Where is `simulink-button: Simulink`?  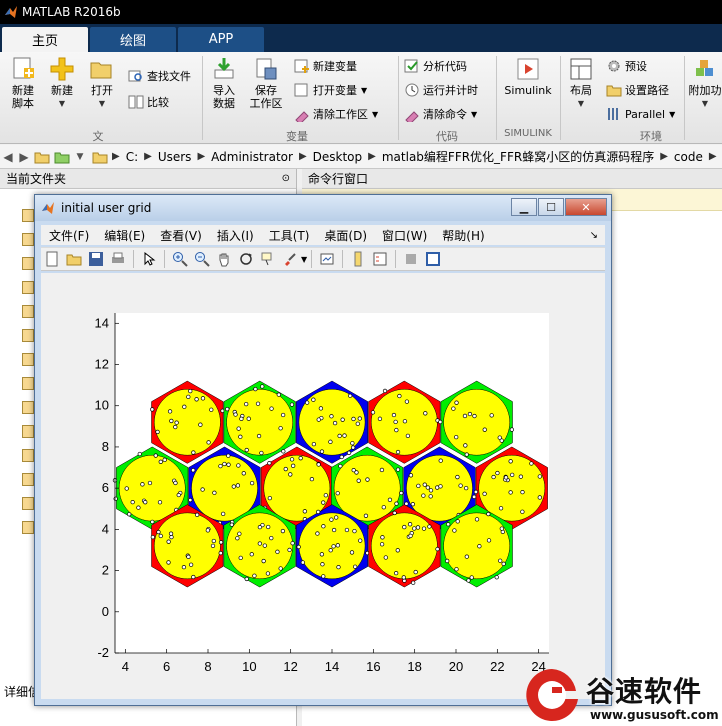
simulink-button: Simulink is located at coordinates (528, 76).